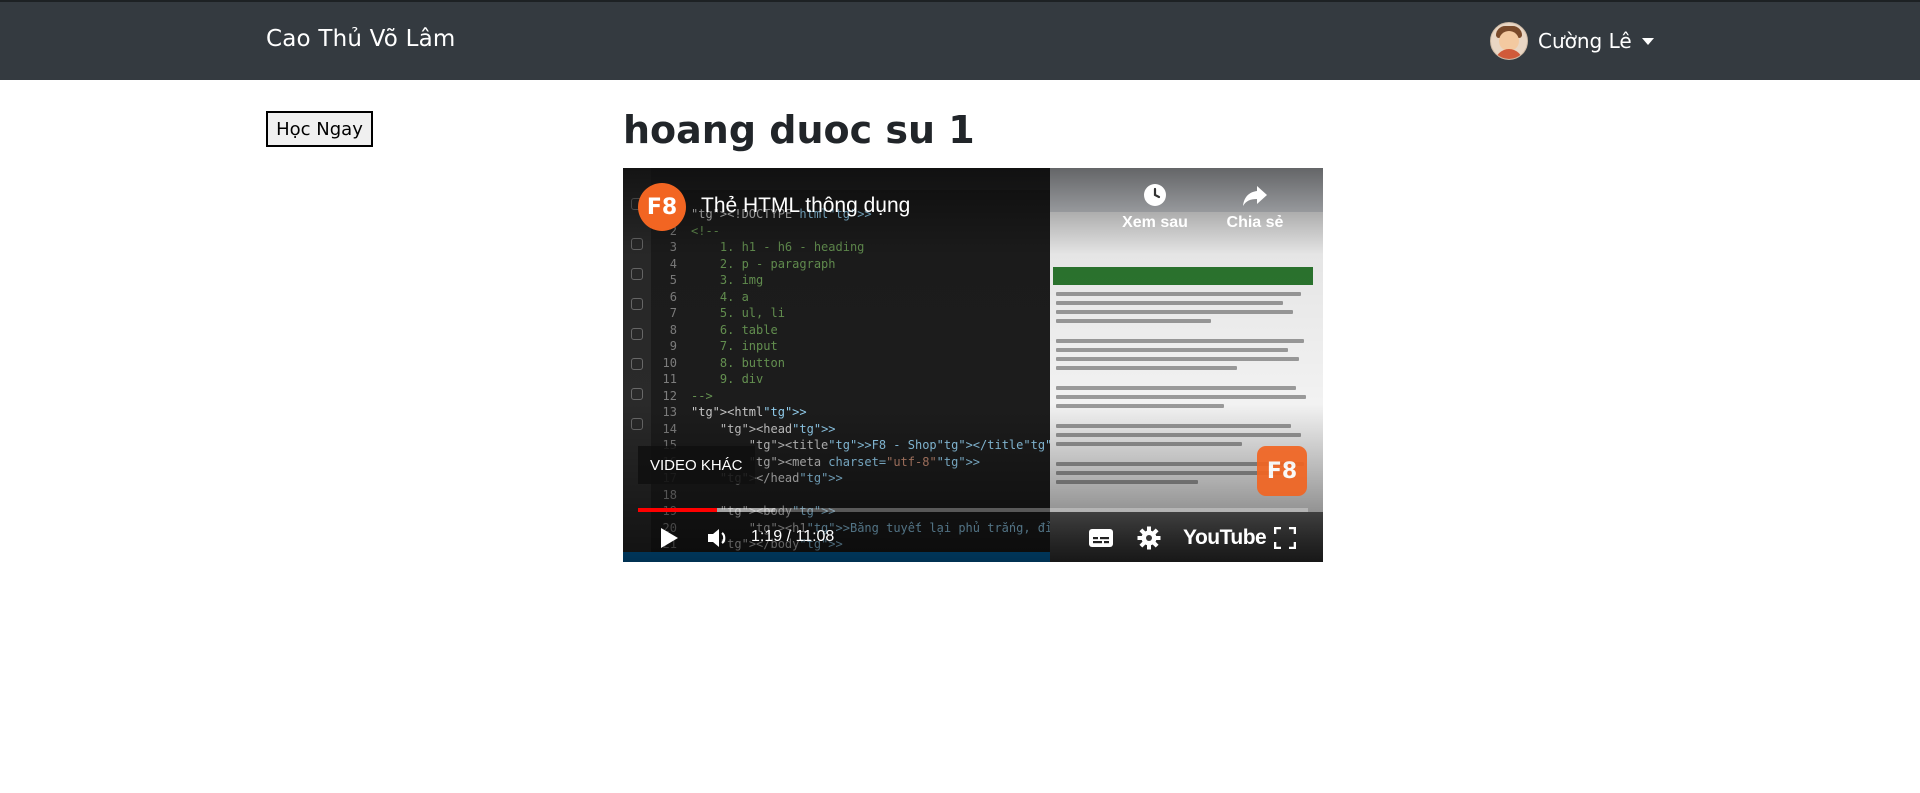  Describe the element at coordinates (793, 536) in the screenshot. I see `video-time: 1:19 / 11:08` at that location.